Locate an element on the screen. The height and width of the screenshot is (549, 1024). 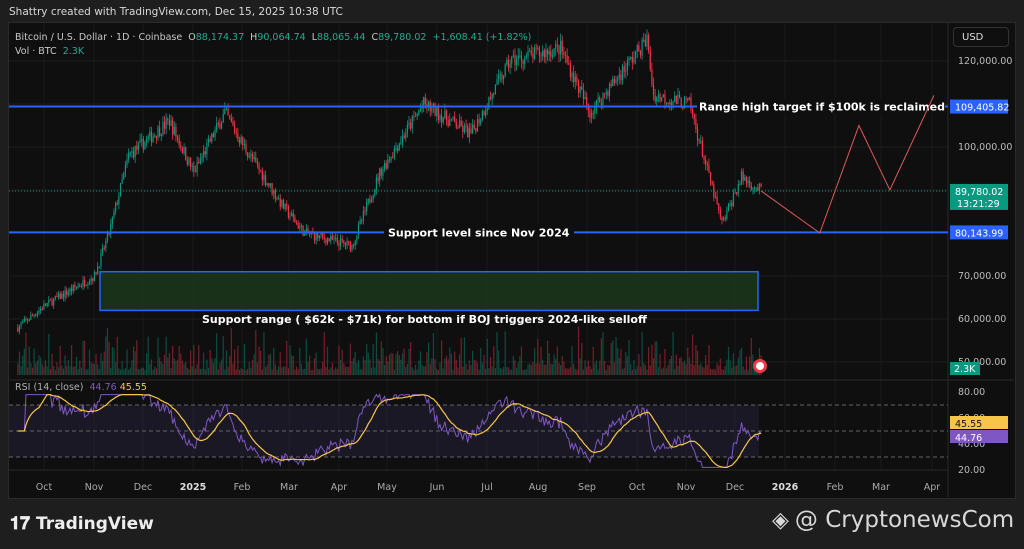
rsi-badge: 44.76 is located at coordinates (968, 438).